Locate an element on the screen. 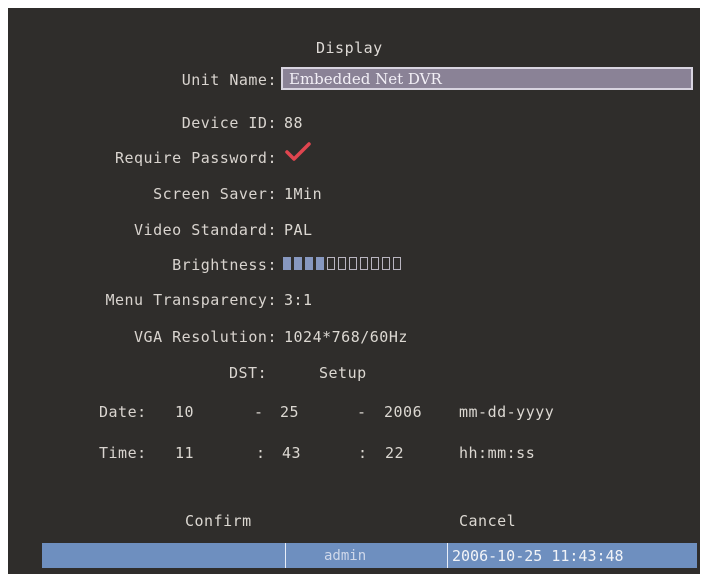 The image size is (703, 580). status-time-cell: 2006-10-25 11:43:48 is located at coordinates (572, 555).